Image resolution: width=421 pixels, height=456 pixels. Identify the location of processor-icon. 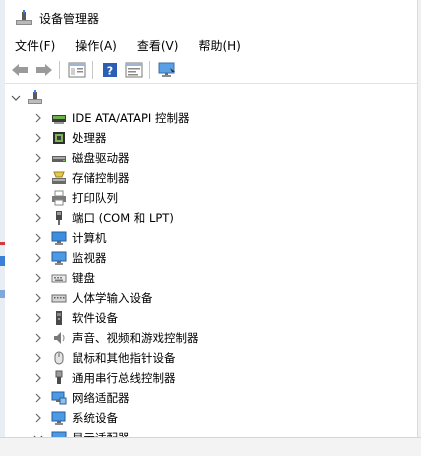
(59, 138).